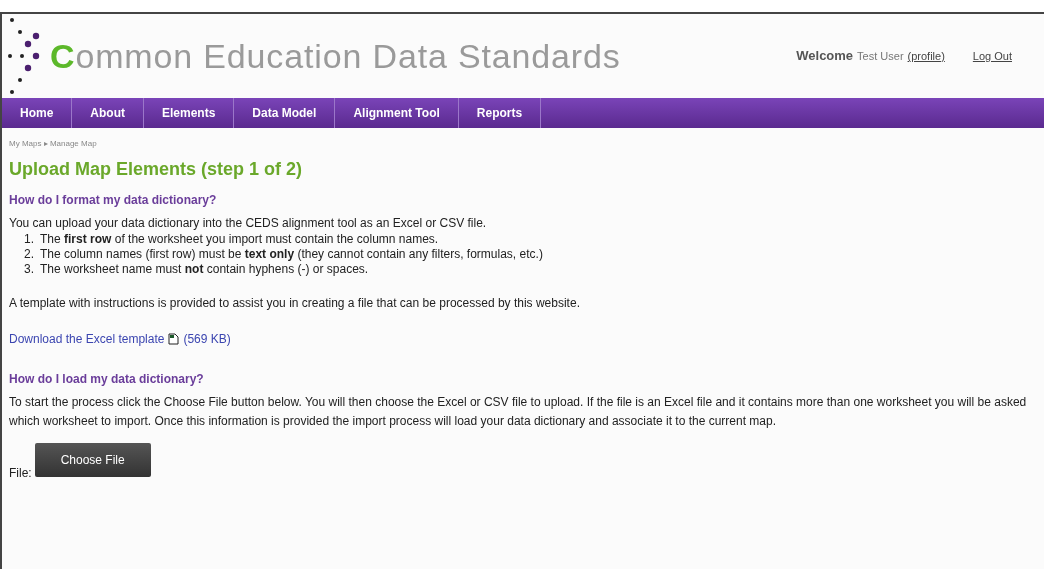  What do you see at coordinates (156, 169) in the screenshot?
I see `page-title: Upload Map Elements (step 1 of 2)` at bounding box center [156, 169].